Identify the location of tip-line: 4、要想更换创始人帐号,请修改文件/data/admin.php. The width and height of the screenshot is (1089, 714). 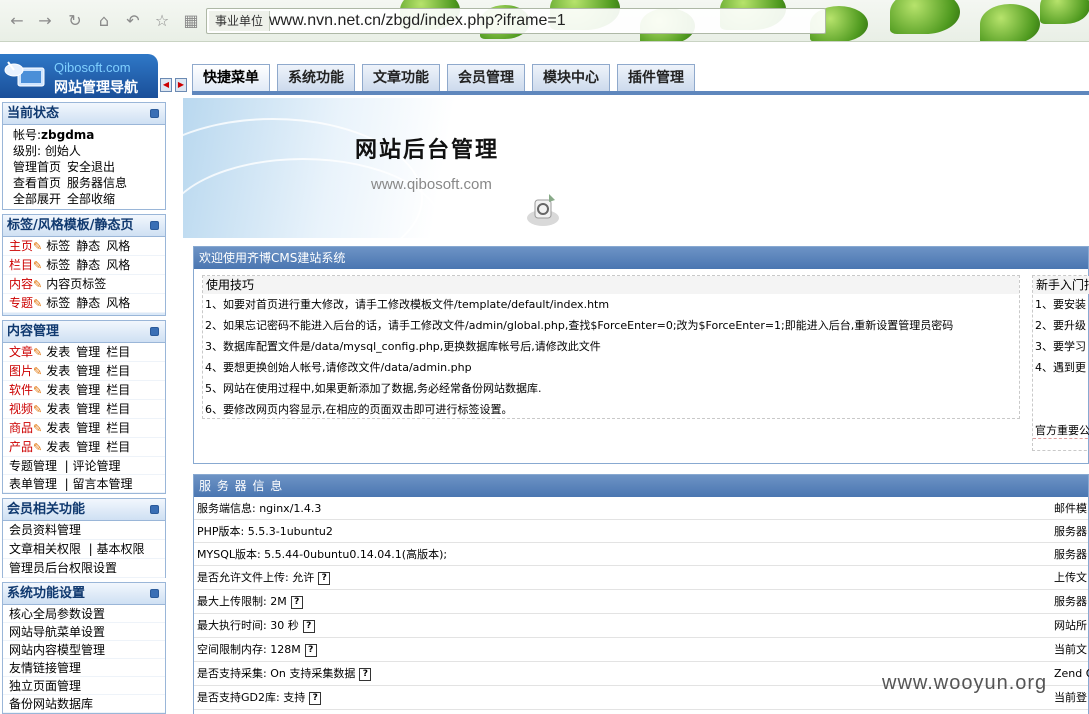
(338, 367).